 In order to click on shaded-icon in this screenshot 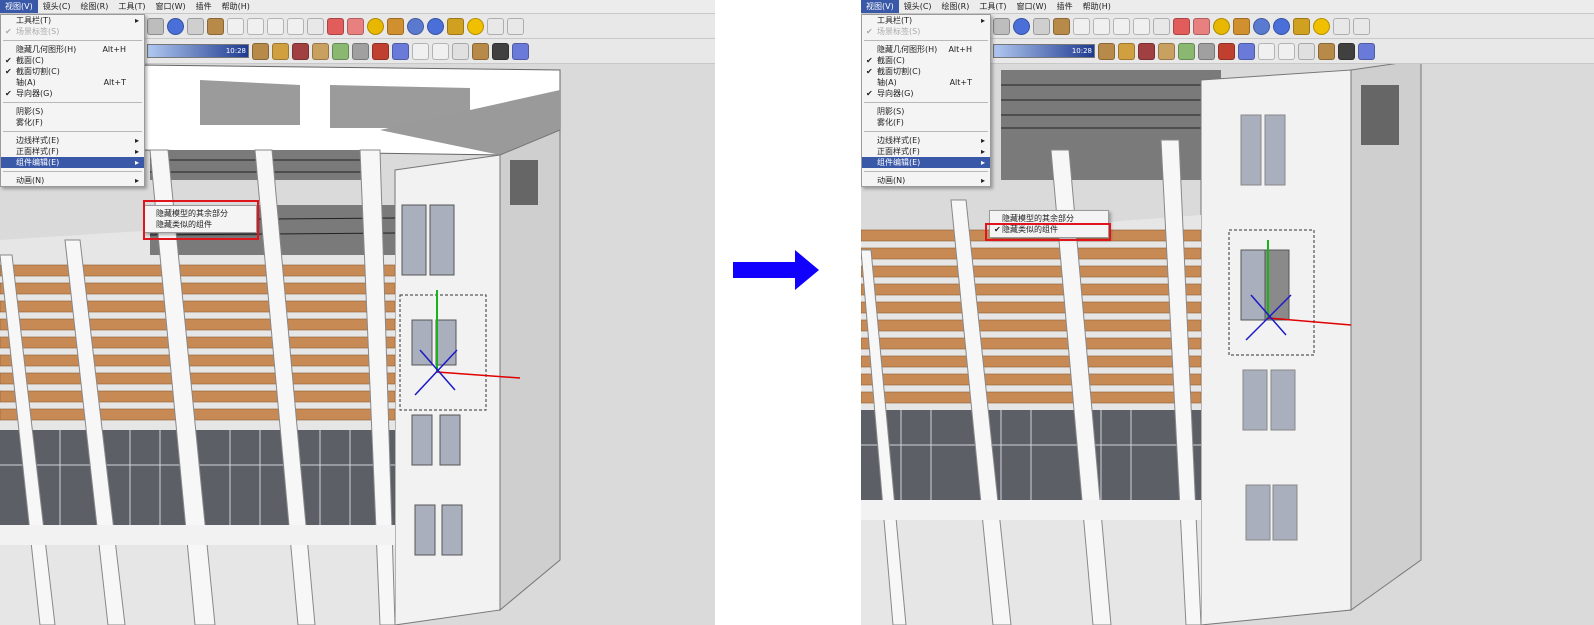, I will do `click(460, 51)`.